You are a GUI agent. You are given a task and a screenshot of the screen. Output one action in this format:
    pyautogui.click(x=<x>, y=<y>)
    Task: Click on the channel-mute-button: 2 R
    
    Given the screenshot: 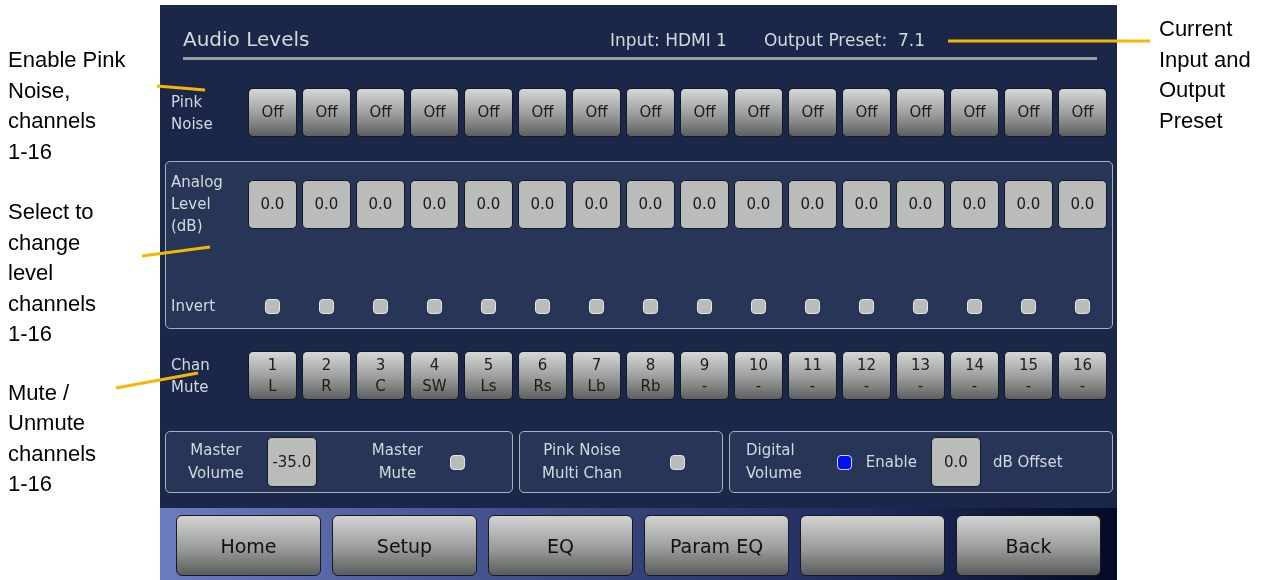 What is the action you would take?
    pyautogui.click(x=326, y=375)
    